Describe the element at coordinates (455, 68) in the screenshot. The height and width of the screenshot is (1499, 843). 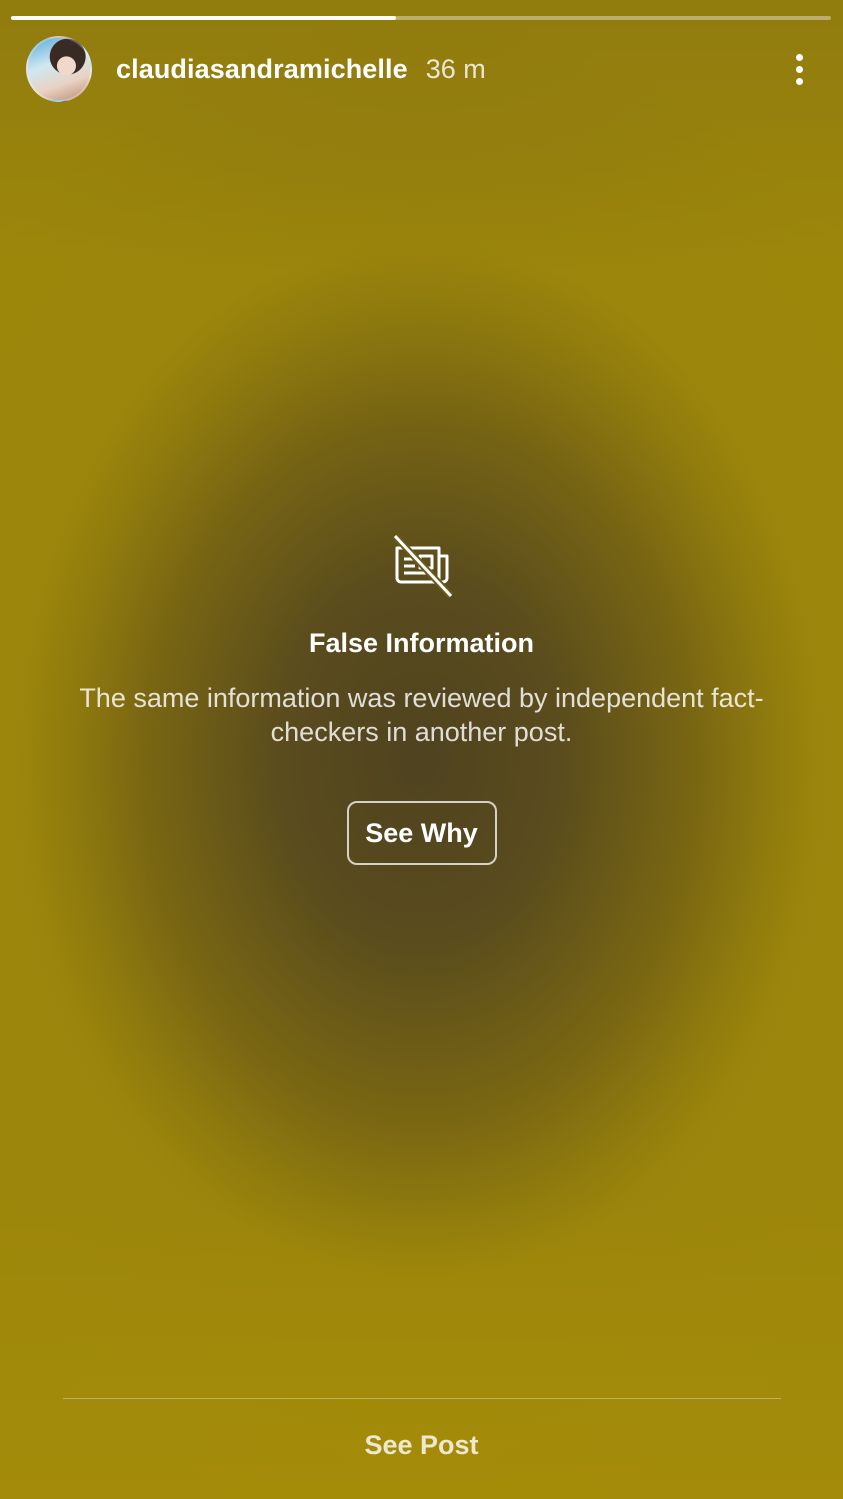
I see `time-ago: 36 m` at that location.